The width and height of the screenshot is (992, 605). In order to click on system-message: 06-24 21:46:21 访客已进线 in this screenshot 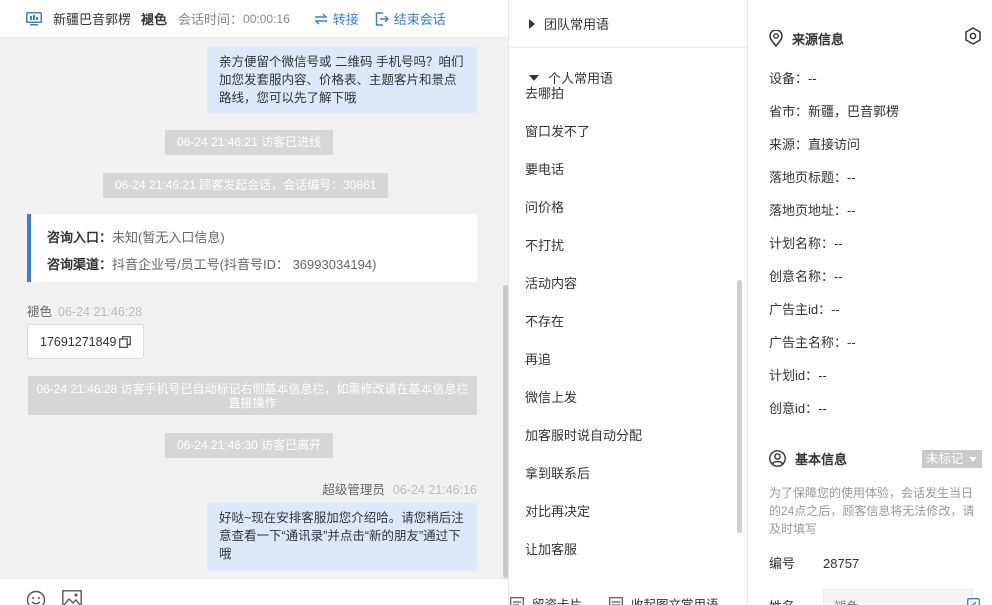, I will do `click(249, 142)`.